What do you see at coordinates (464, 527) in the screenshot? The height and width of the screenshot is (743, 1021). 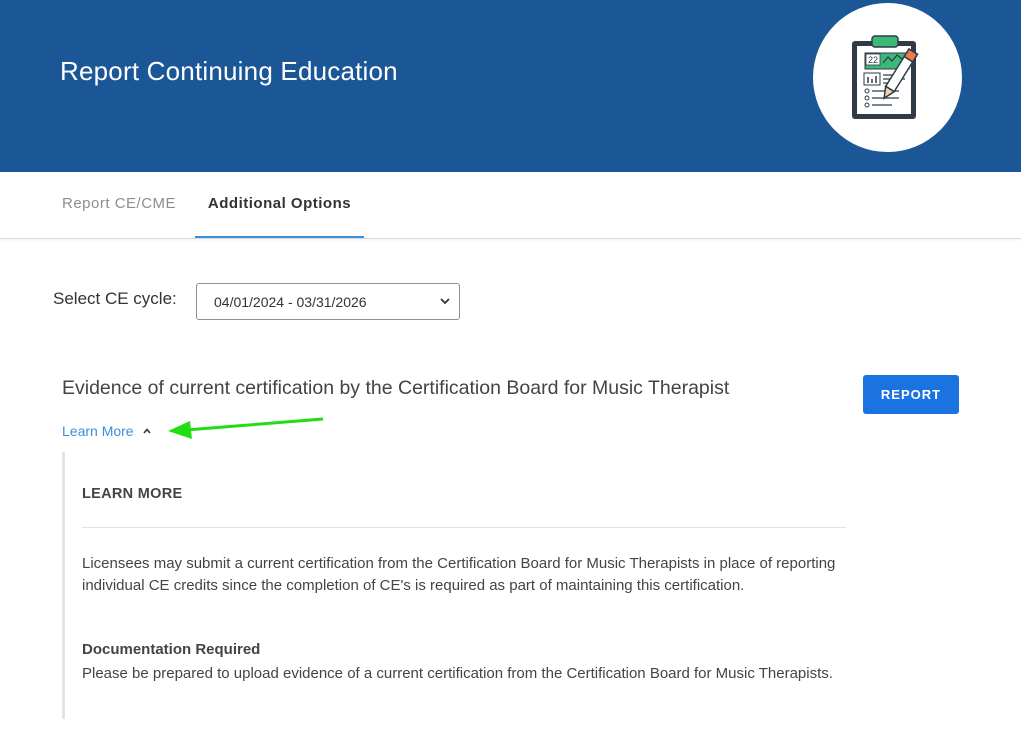 I see `divider` at bounding box center [464, 527].